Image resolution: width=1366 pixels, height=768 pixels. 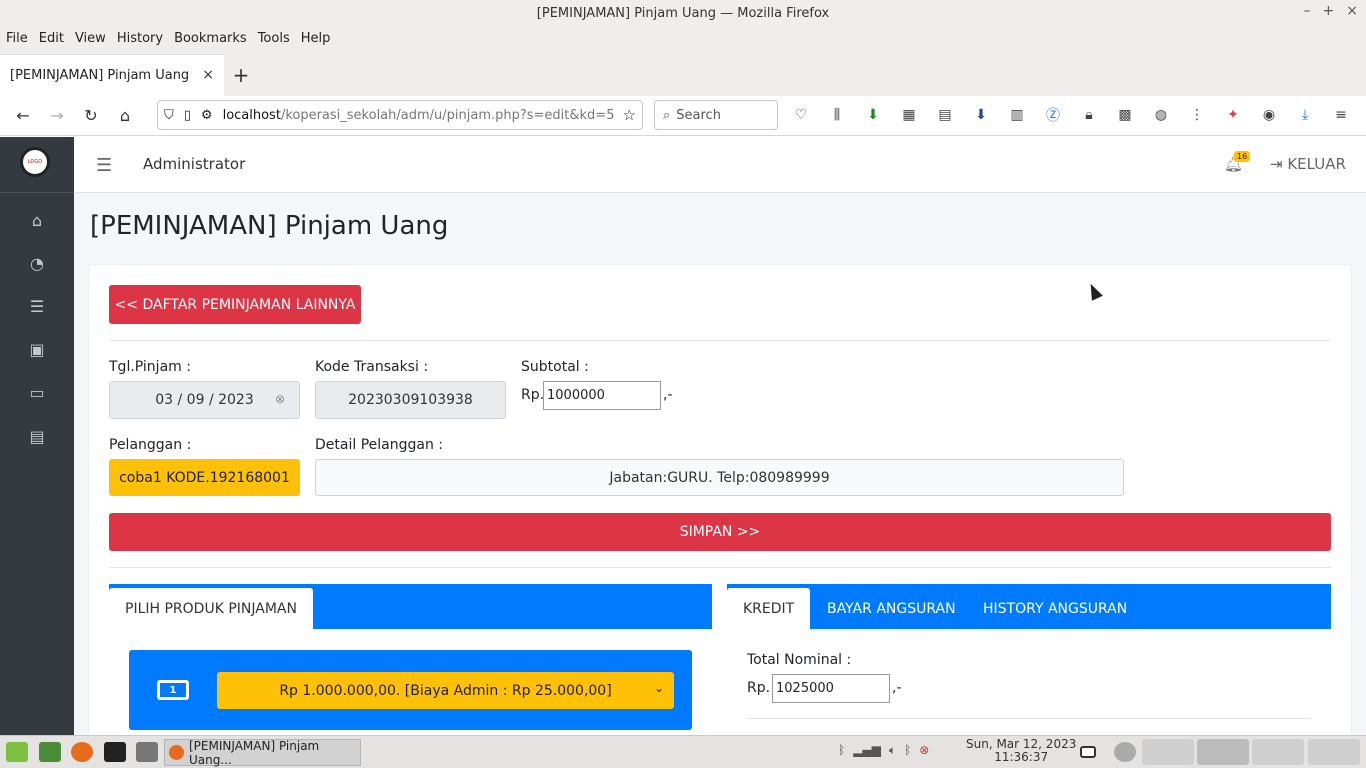 I want to click on z-extension-icon: Ⓩ, so click(x=1053, y=115).